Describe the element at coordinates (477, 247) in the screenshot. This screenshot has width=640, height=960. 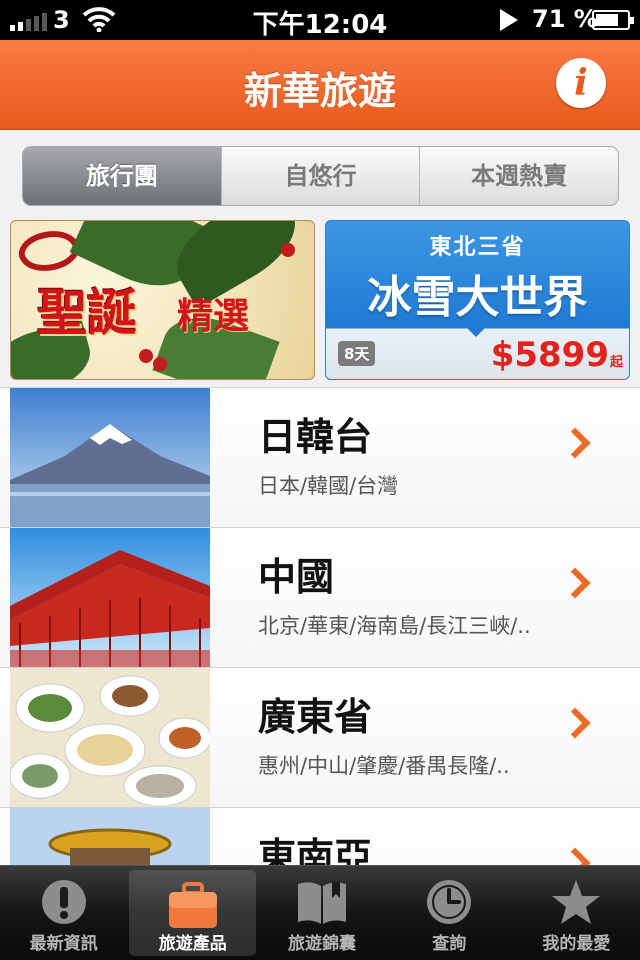
I see `banner-ice-subtitle: 東北三省` at that location.